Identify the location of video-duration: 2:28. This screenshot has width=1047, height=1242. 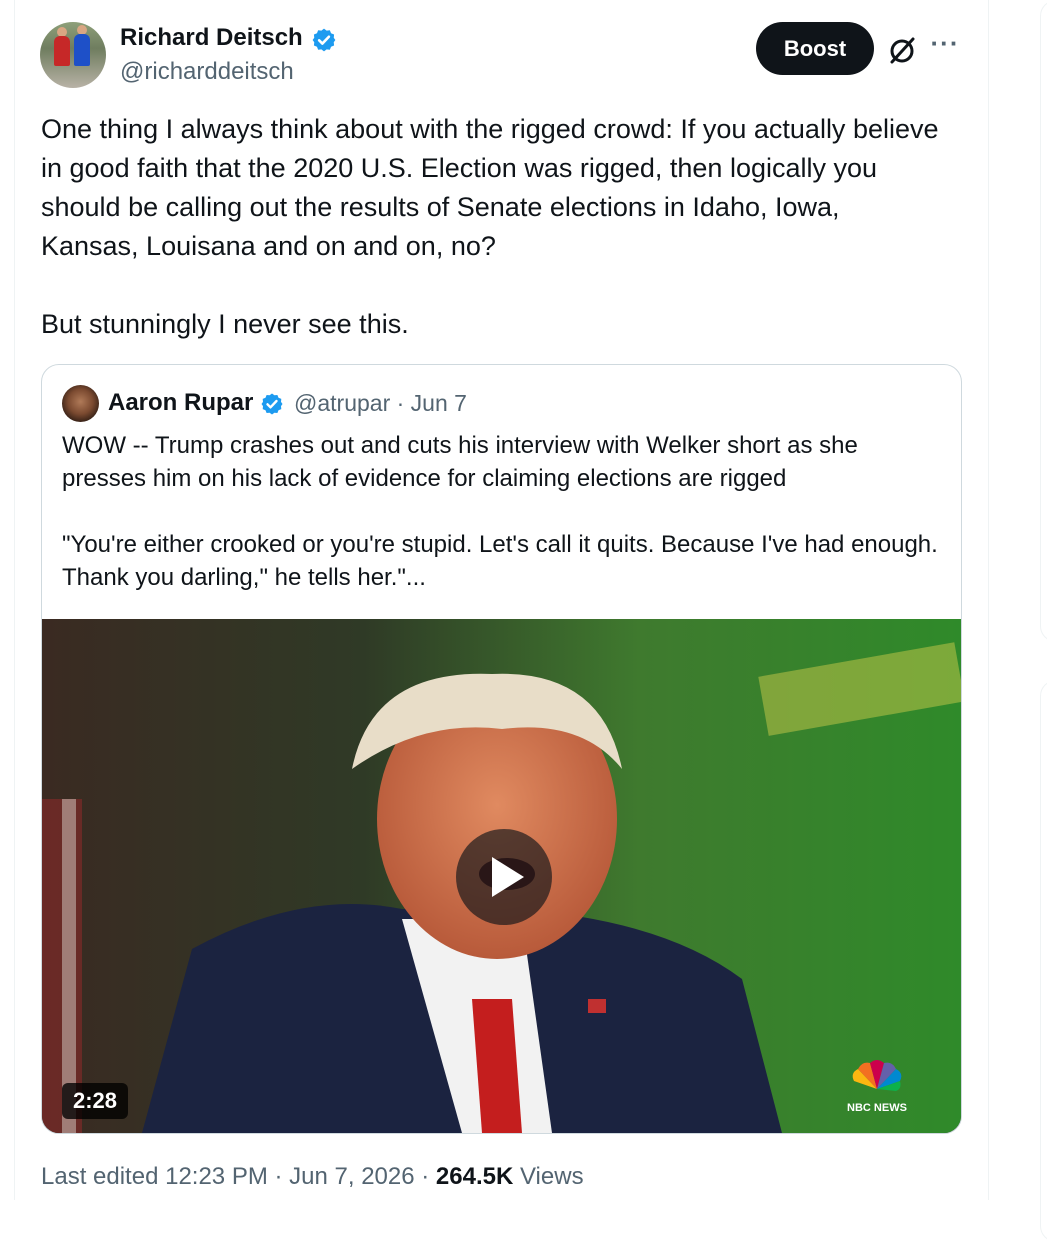
(95, 1101).